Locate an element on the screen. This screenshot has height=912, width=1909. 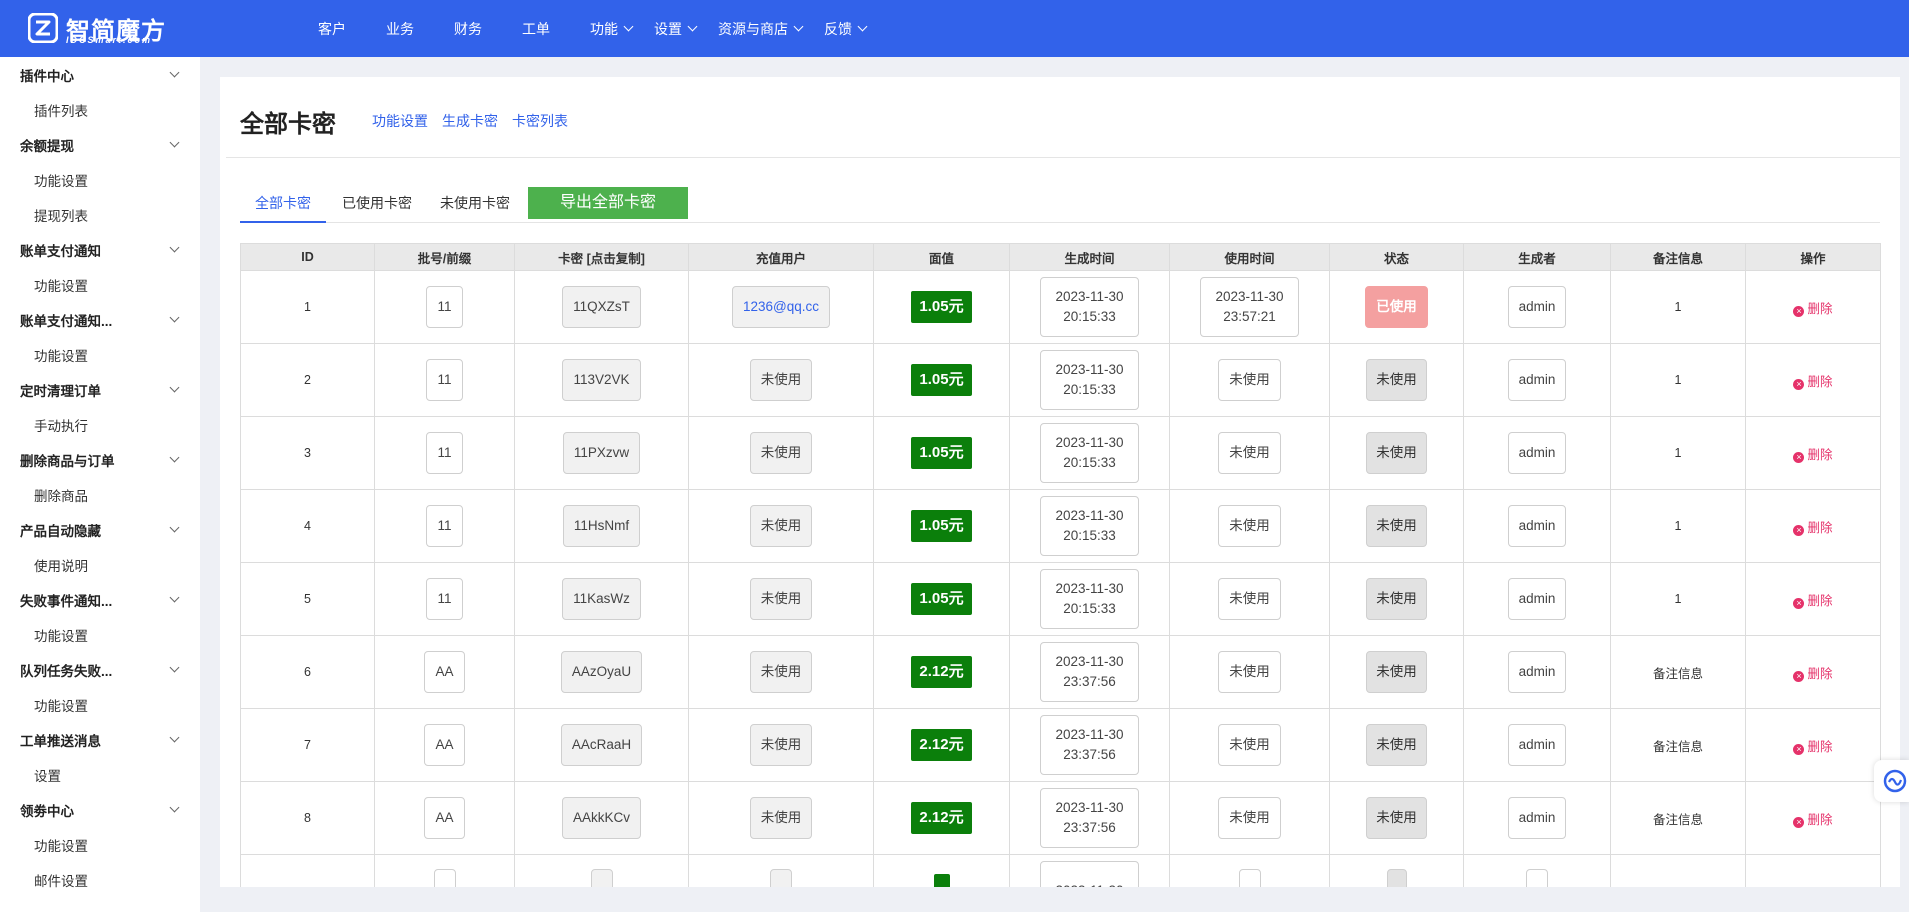
row-id: 6 is located at coordinates (307, 672).